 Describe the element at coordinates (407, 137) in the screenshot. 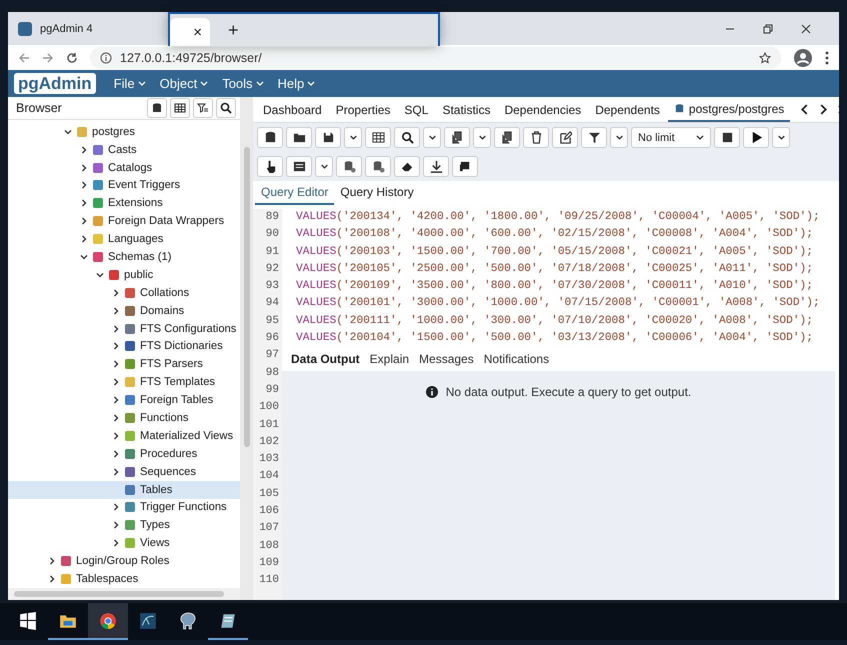

I see `find-button` at that location.